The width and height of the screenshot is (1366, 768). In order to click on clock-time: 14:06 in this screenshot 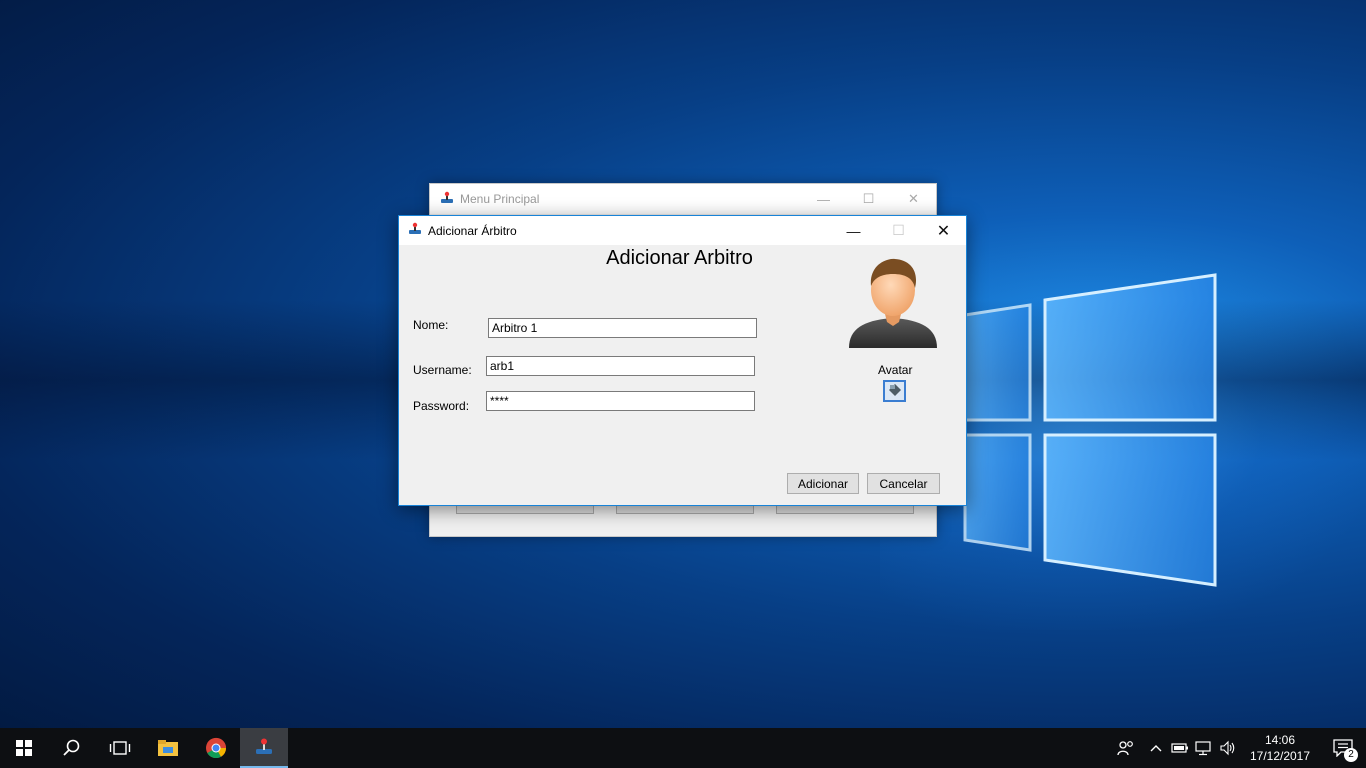, I will do `click(1280, 740)`.